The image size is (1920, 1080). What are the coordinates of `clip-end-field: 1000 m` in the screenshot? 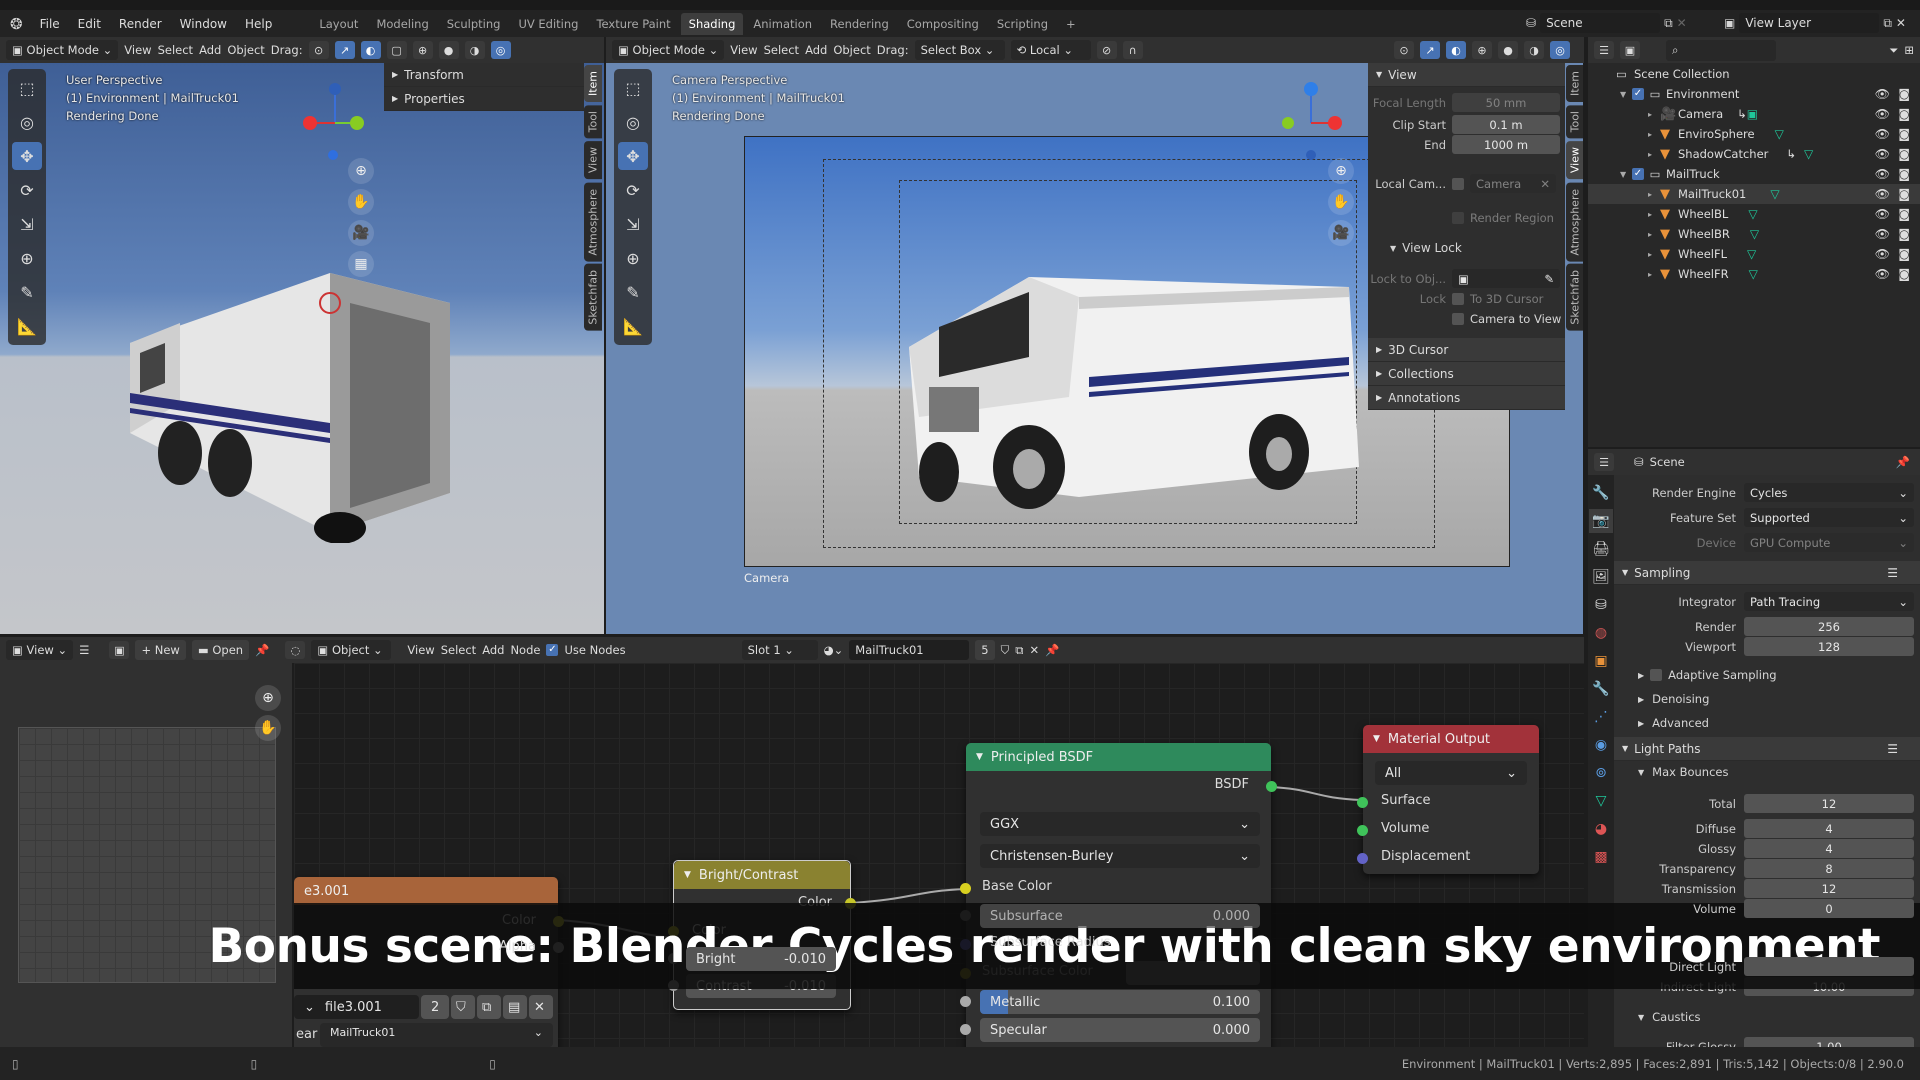 It's located at (1506, 144).